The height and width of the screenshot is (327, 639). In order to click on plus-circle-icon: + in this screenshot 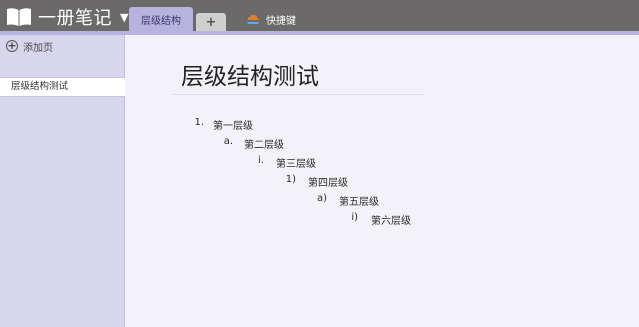, I will do `click(12, 45)`.